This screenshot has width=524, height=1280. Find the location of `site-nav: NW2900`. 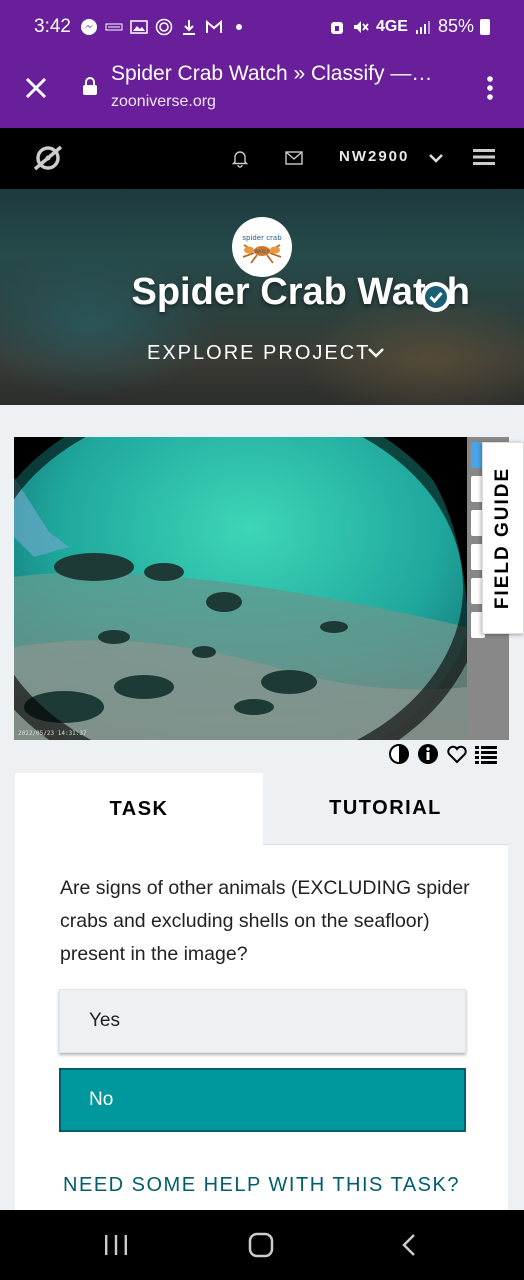

site-nav: NW2900 is located at coordinates (262, 158).